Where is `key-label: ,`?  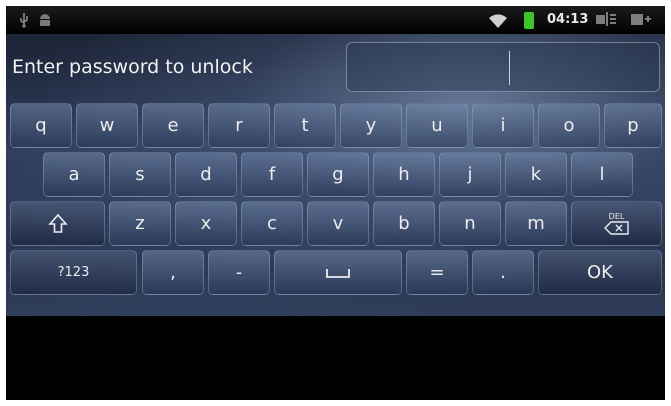
key-label: , is located at coordinates (173, 272).